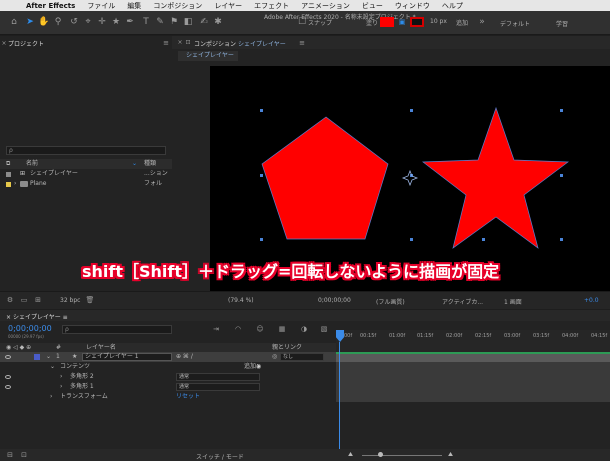 This screenshot has width=610, height=461. Describe the element at coordinates (324, 329) in the screenshot. I see `graph-editor-icon: ▧` at that location.